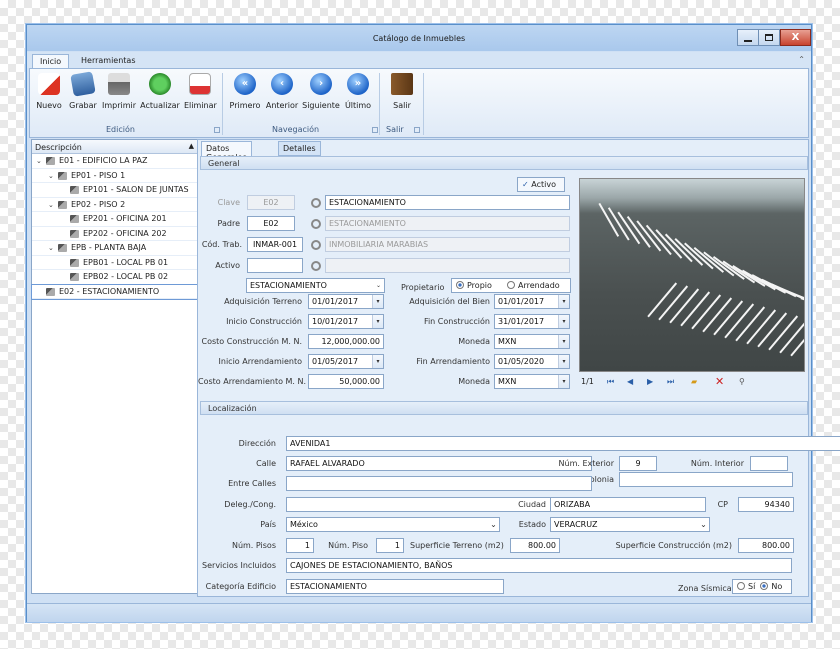 The width and height of the screenshot is (840, 649). I want to click on photo-counter: 1/1, so click(587, 381).